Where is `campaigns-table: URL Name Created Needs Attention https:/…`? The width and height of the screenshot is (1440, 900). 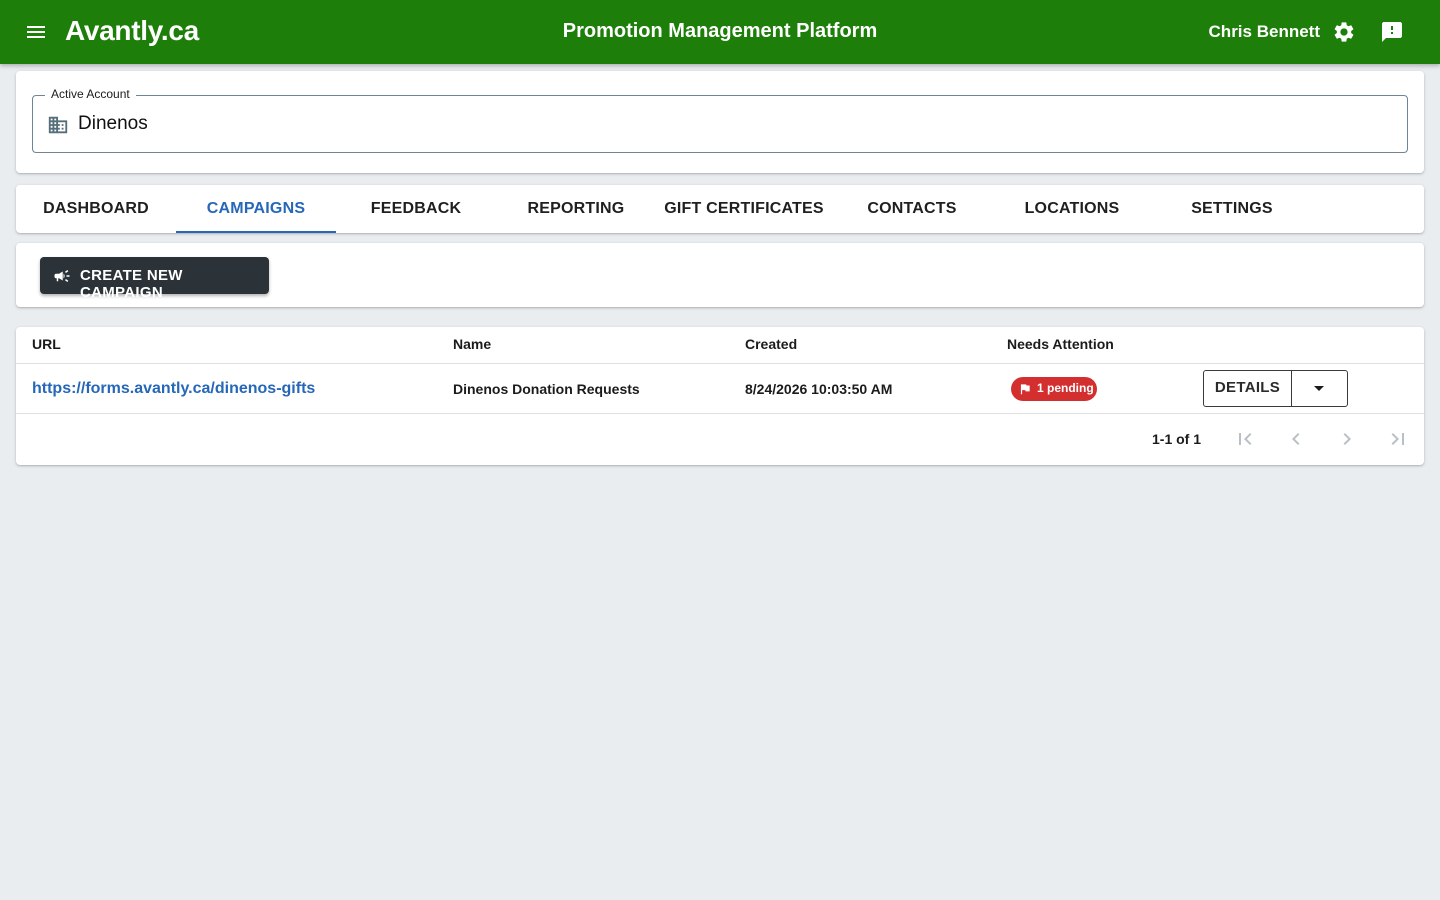 campaigns-table: URL Name Created Needs Attention https:/… is located at coordinates (720, 396).